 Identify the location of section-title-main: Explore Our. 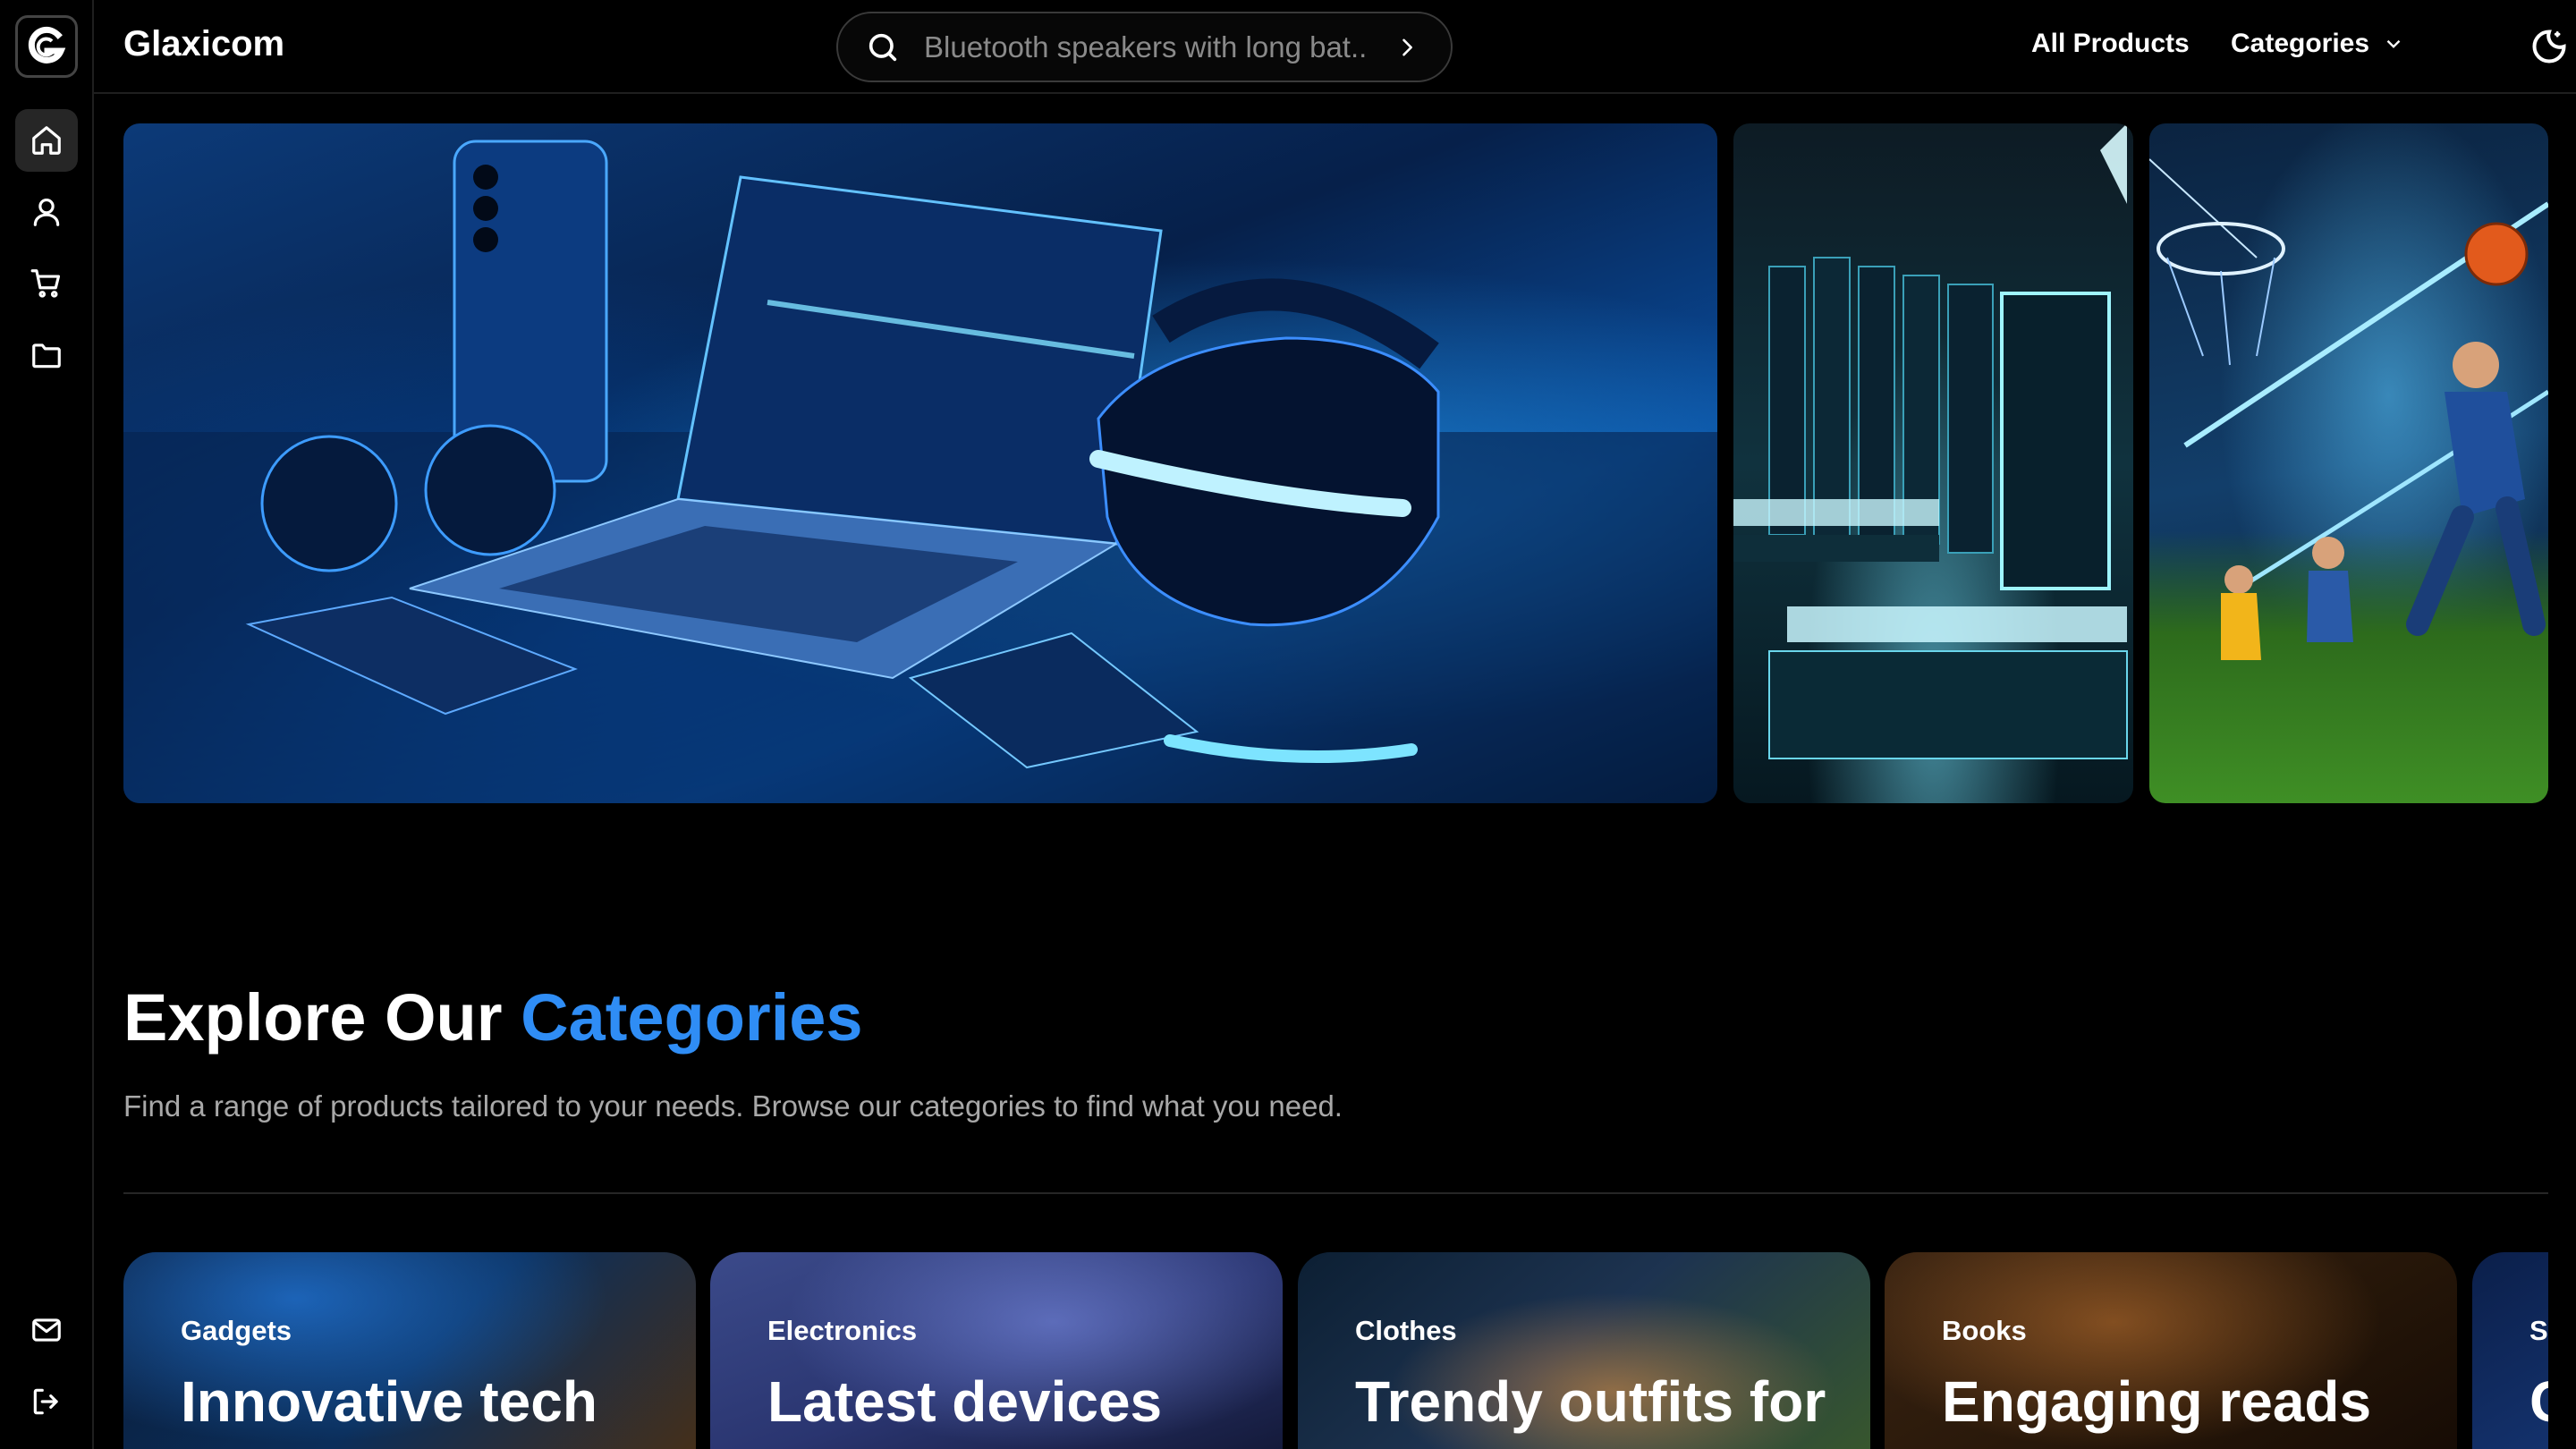
(322, 1017).